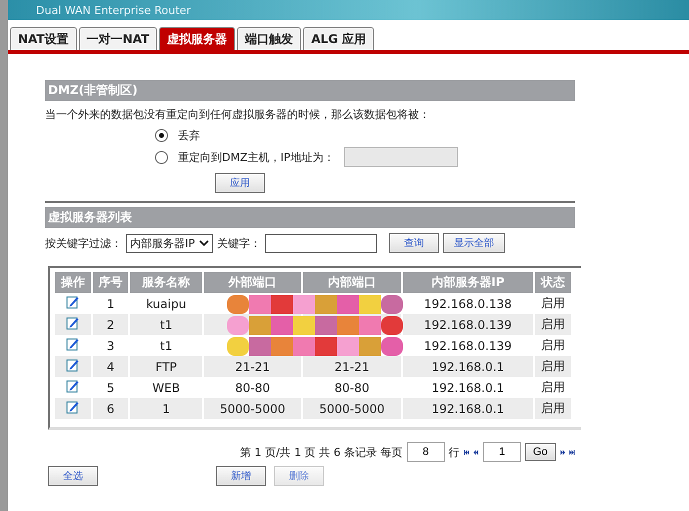  I want to click on section-header: DMZ(非管制区), so click(310, 90).